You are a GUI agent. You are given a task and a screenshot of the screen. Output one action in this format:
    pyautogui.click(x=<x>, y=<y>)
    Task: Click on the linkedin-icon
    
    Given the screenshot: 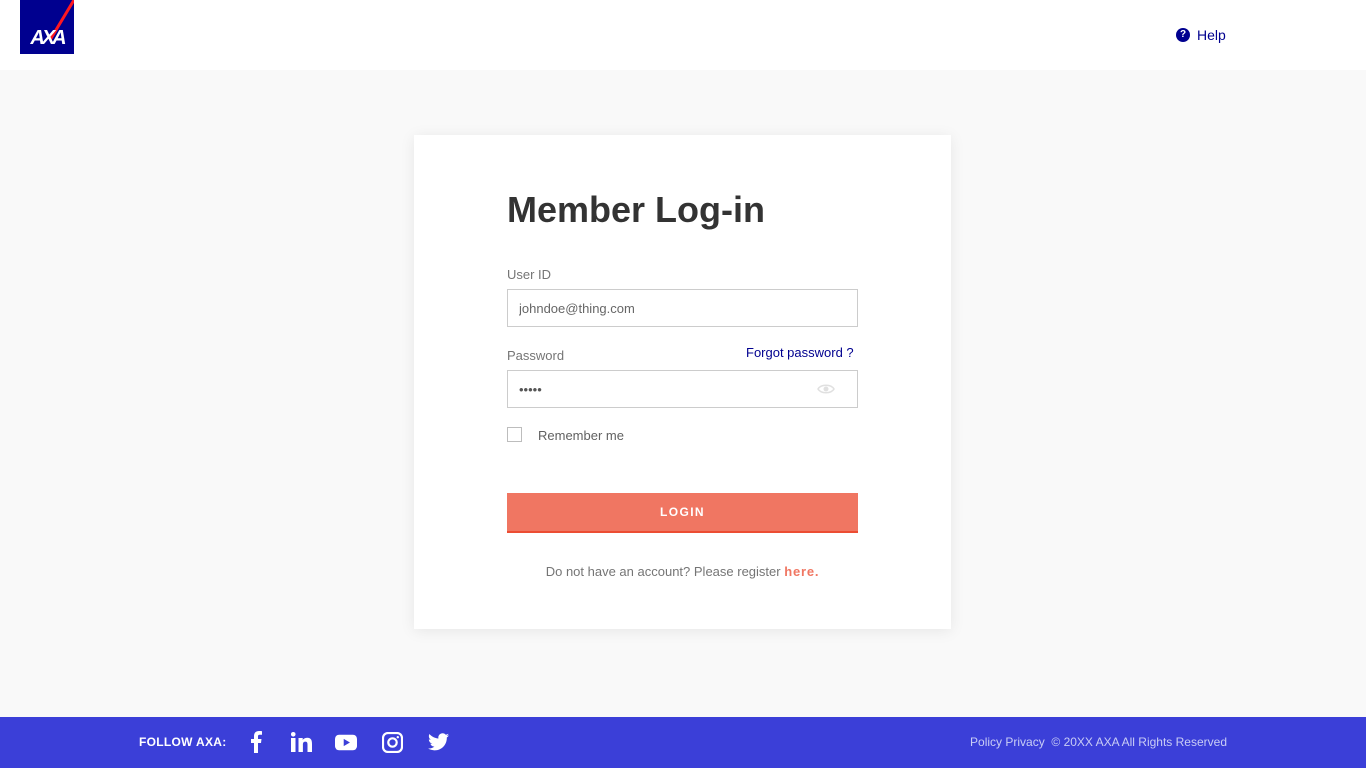 What is the action you would take?
    pyautogui.click(x=301, y=742)
    